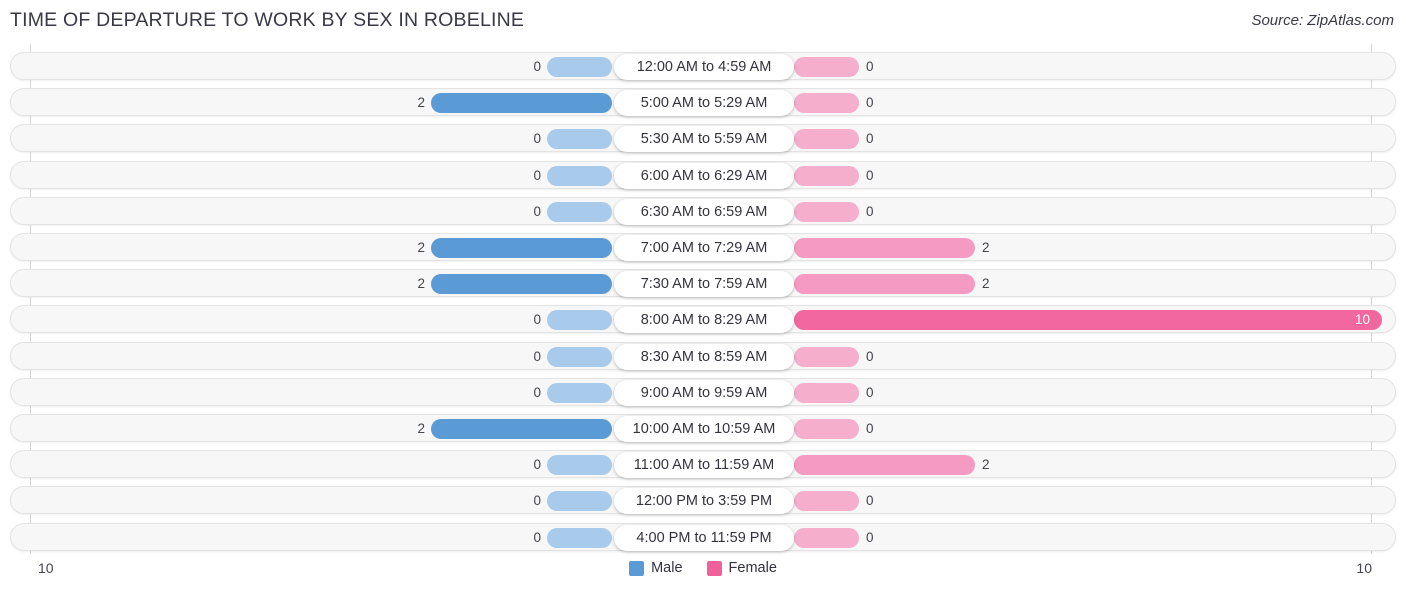 This screenshot has height=594, width=1406. I want to click on legend-label: Female, so click(752, 568).